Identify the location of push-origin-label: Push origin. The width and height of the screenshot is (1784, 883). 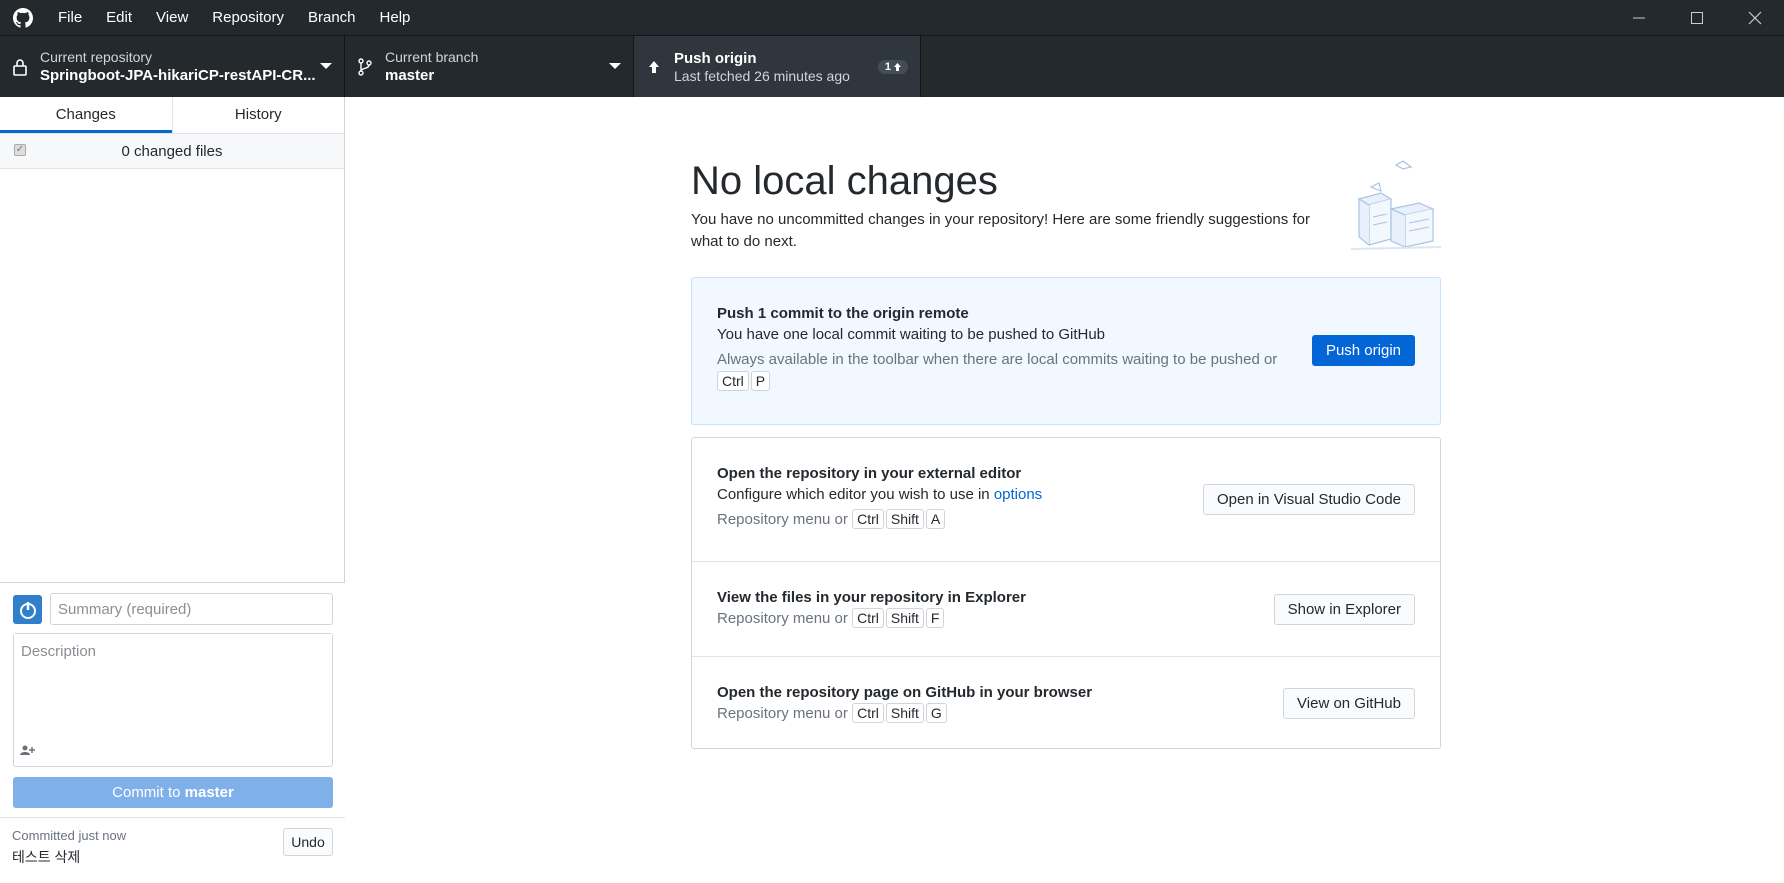
(715, 58).